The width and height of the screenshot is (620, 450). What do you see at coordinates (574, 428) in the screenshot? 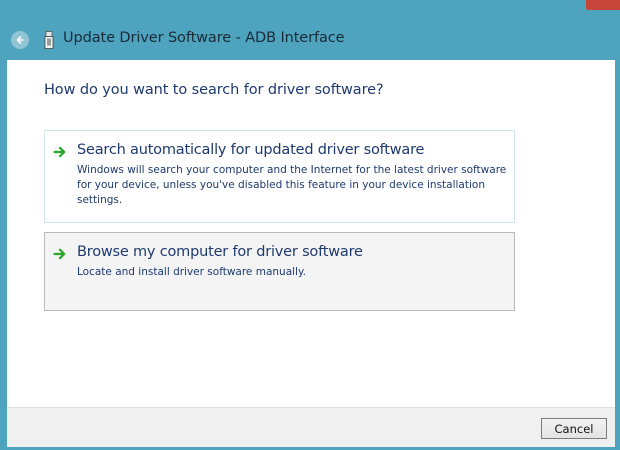
I see `cancel-button: Cancel` at bounding box center [574, 428].